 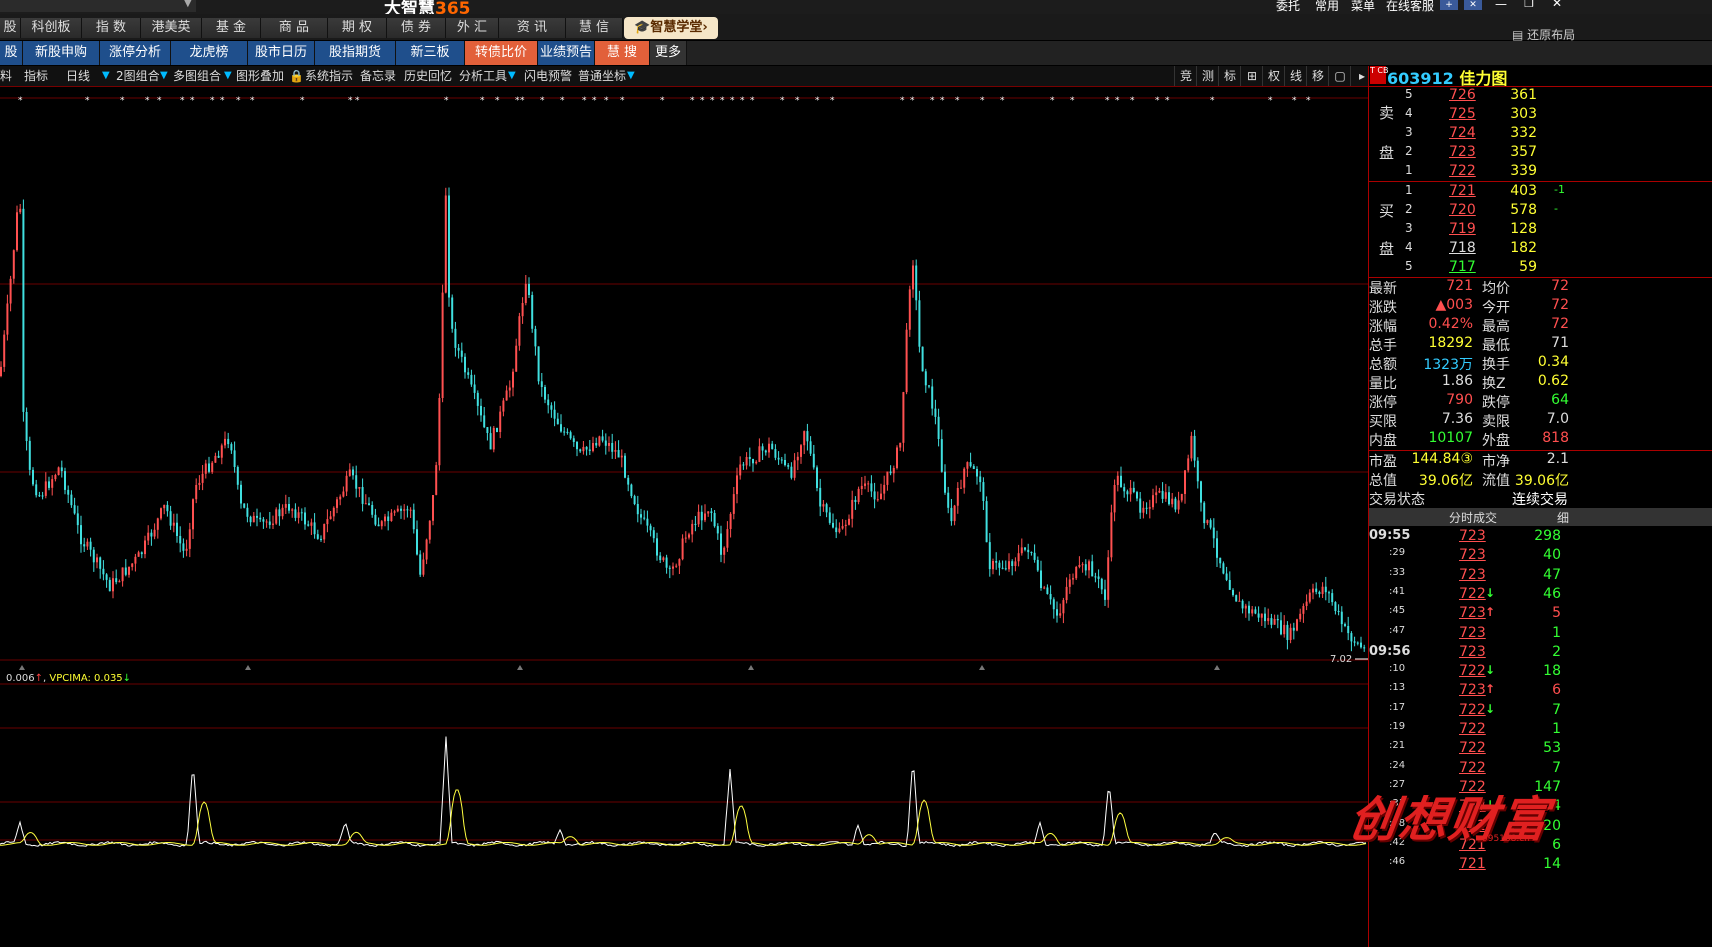 What do you see at coordinates (357, 28) in the screenshot?
I see `menu-options: 期 权` at bounding box center [357, 28].